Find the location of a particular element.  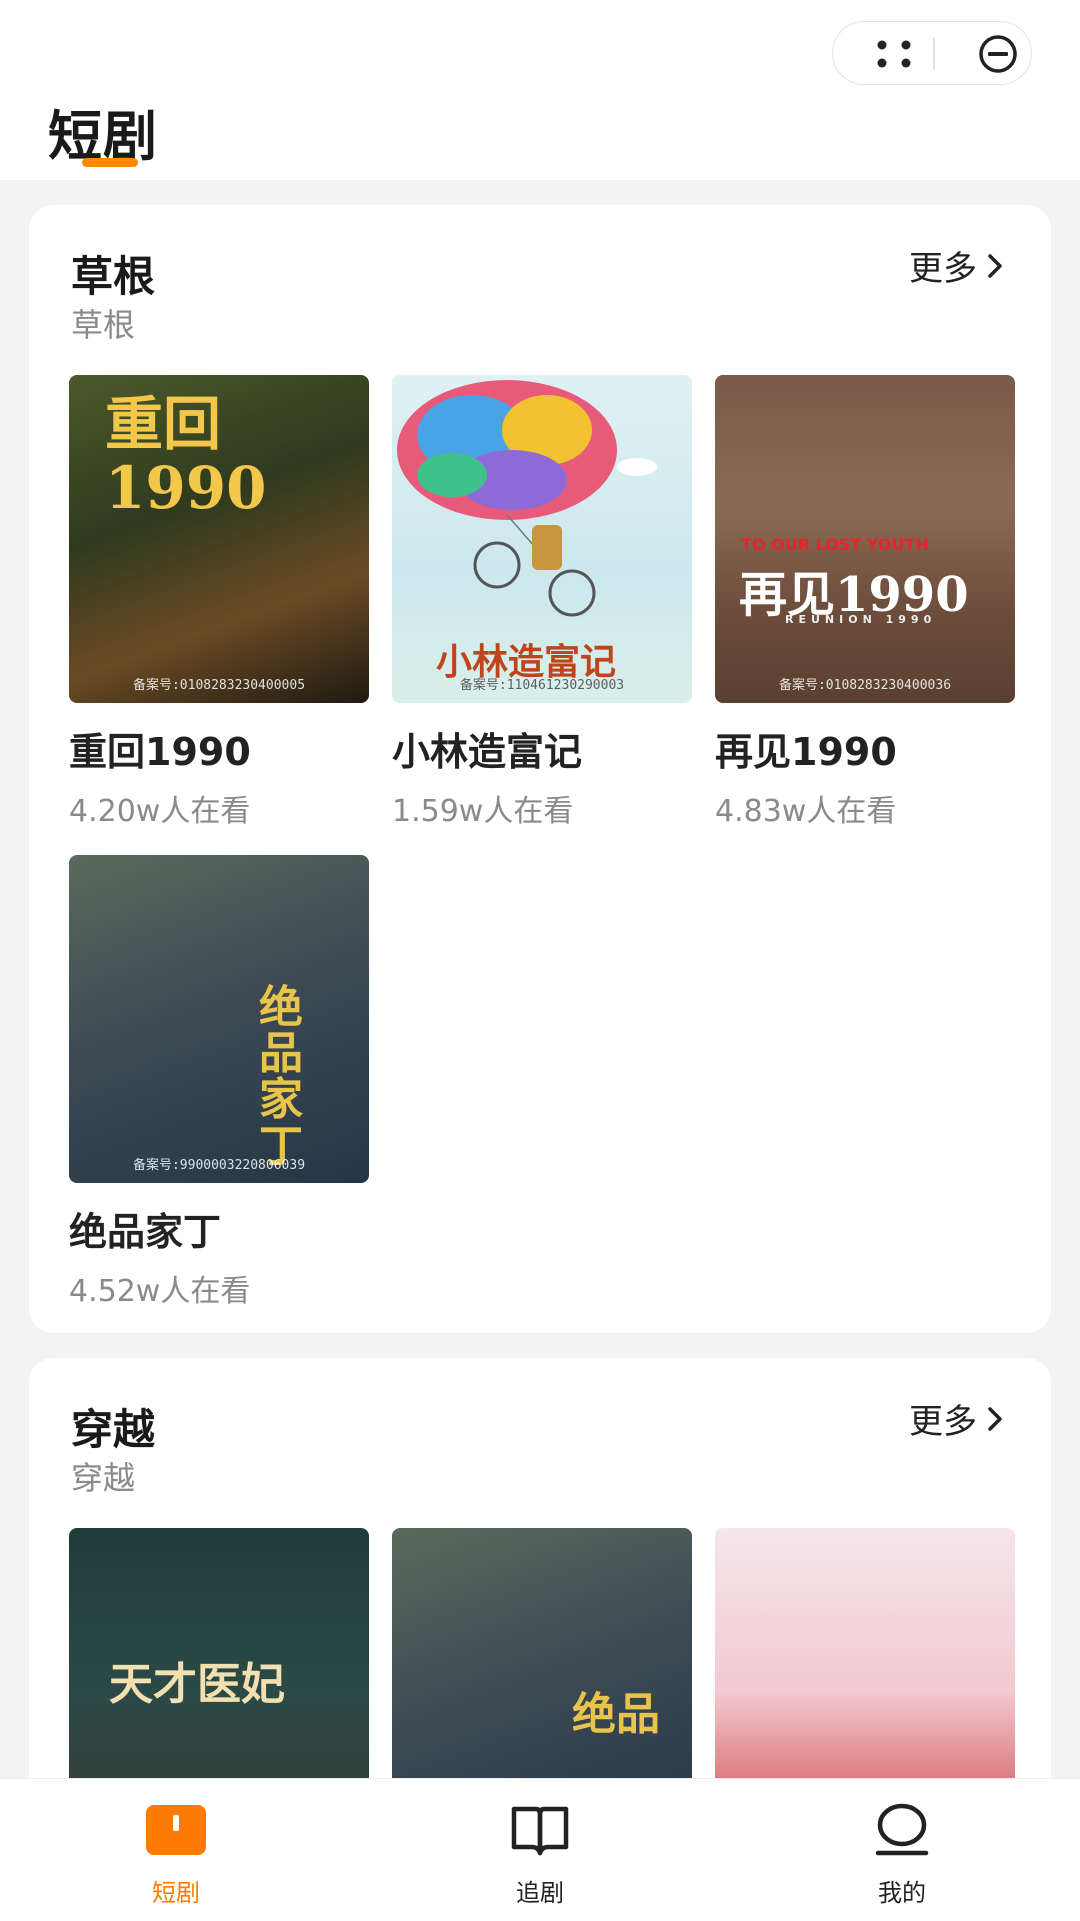

title-underline is located at coordinates (110, 162).